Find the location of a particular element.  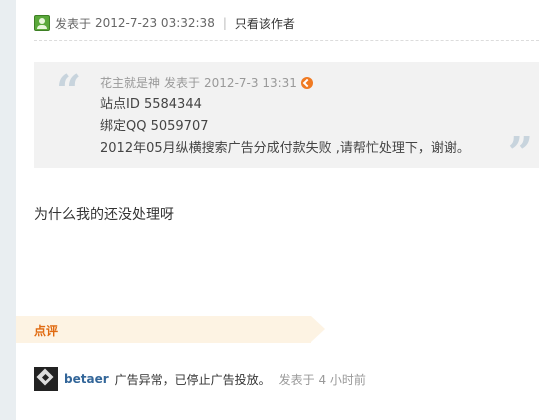

quote-line: 站点ID 5584344 is located at coordinates (151, 104).